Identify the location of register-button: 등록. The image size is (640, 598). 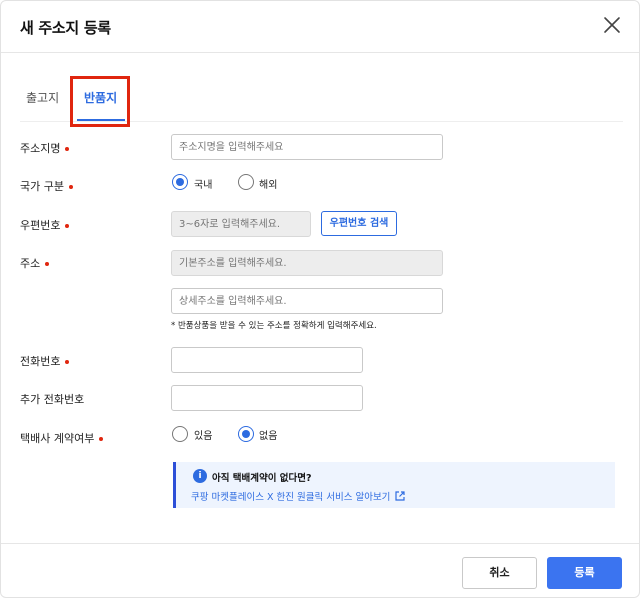
(584, 573).